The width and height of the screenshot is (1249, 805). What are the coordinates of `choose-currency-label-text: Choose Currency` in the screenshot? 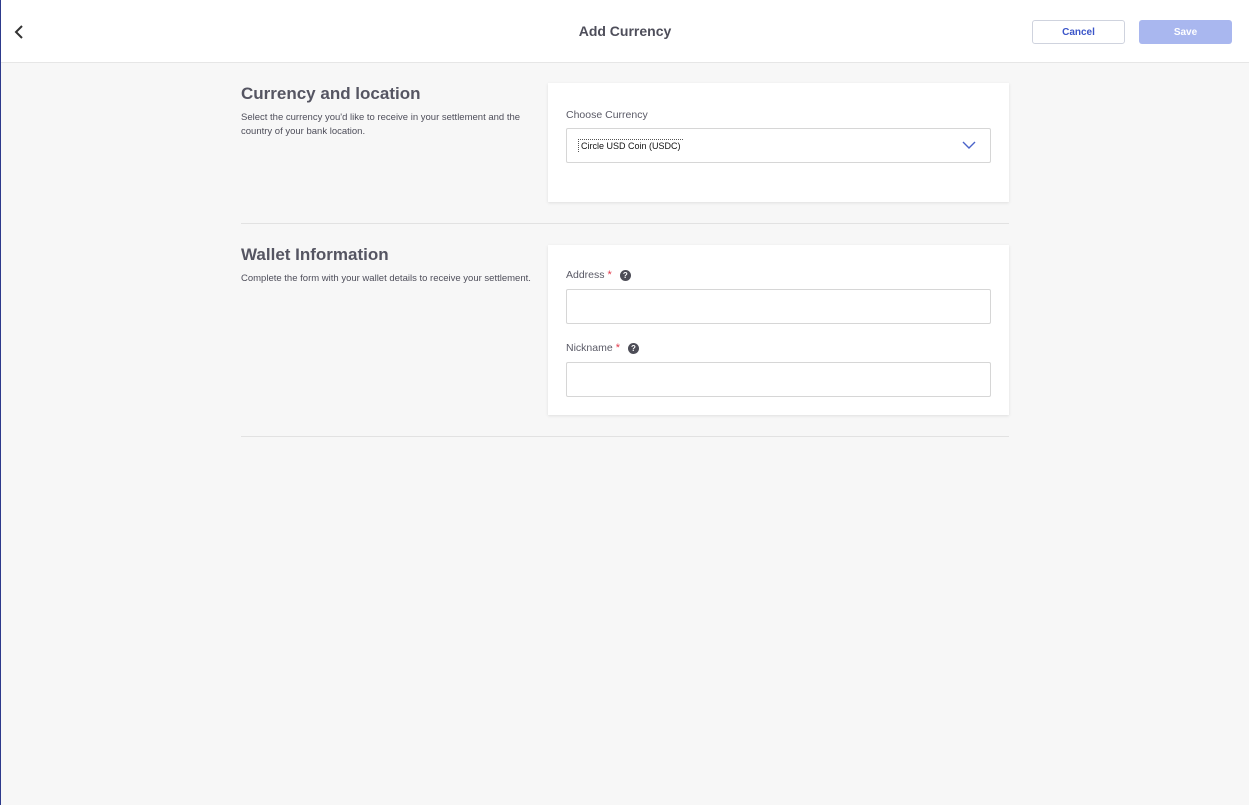 It's located at (607, 115).